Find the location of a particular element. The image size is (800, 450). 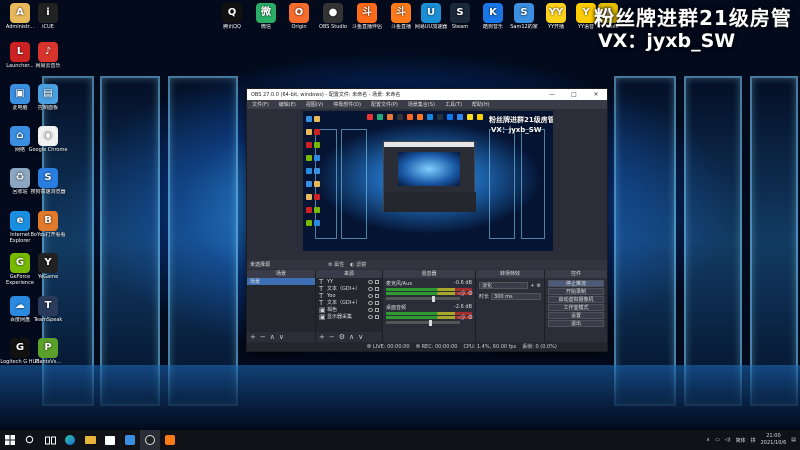

source-settings-gear-icon: ⚙ is located at coordinates (342, 337).